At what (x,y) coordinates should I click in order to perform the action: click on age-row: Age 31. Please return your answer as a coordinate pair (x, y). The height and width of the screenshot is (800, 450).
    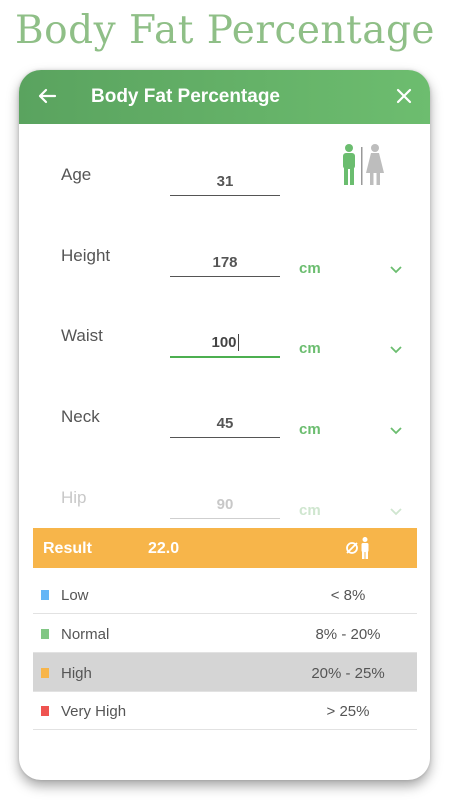
    Looking at the image, I should click on (224, 174).